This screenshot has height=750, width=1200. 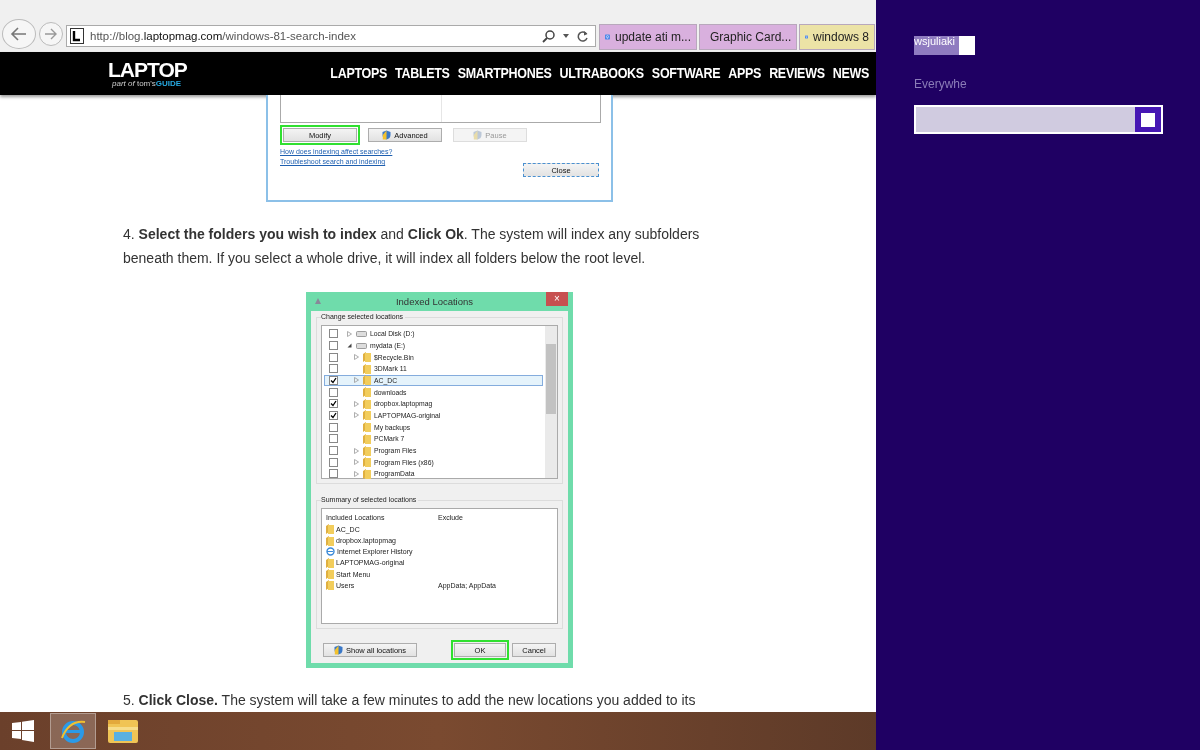 What do you see at coordinates (551, 401) in the screenshot?
I see `scrollbar` at bounding box center [551, 401].